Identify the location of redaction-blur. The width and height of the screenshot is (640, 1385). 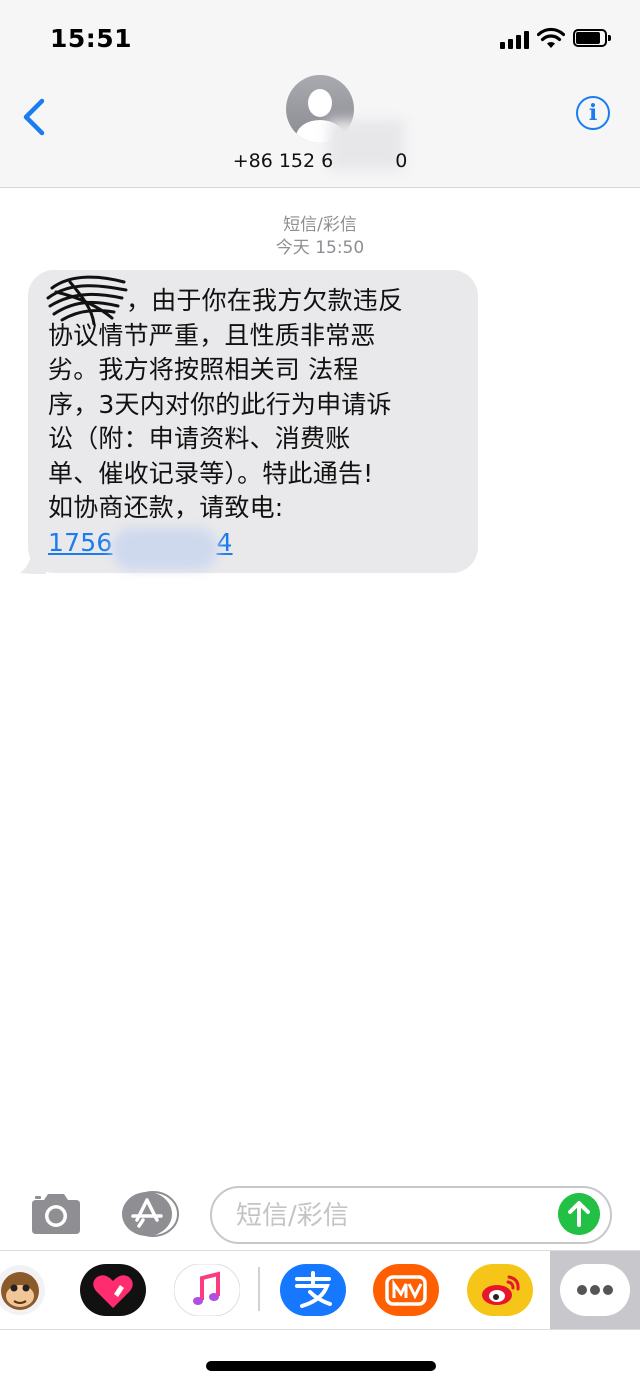
(165, 549).